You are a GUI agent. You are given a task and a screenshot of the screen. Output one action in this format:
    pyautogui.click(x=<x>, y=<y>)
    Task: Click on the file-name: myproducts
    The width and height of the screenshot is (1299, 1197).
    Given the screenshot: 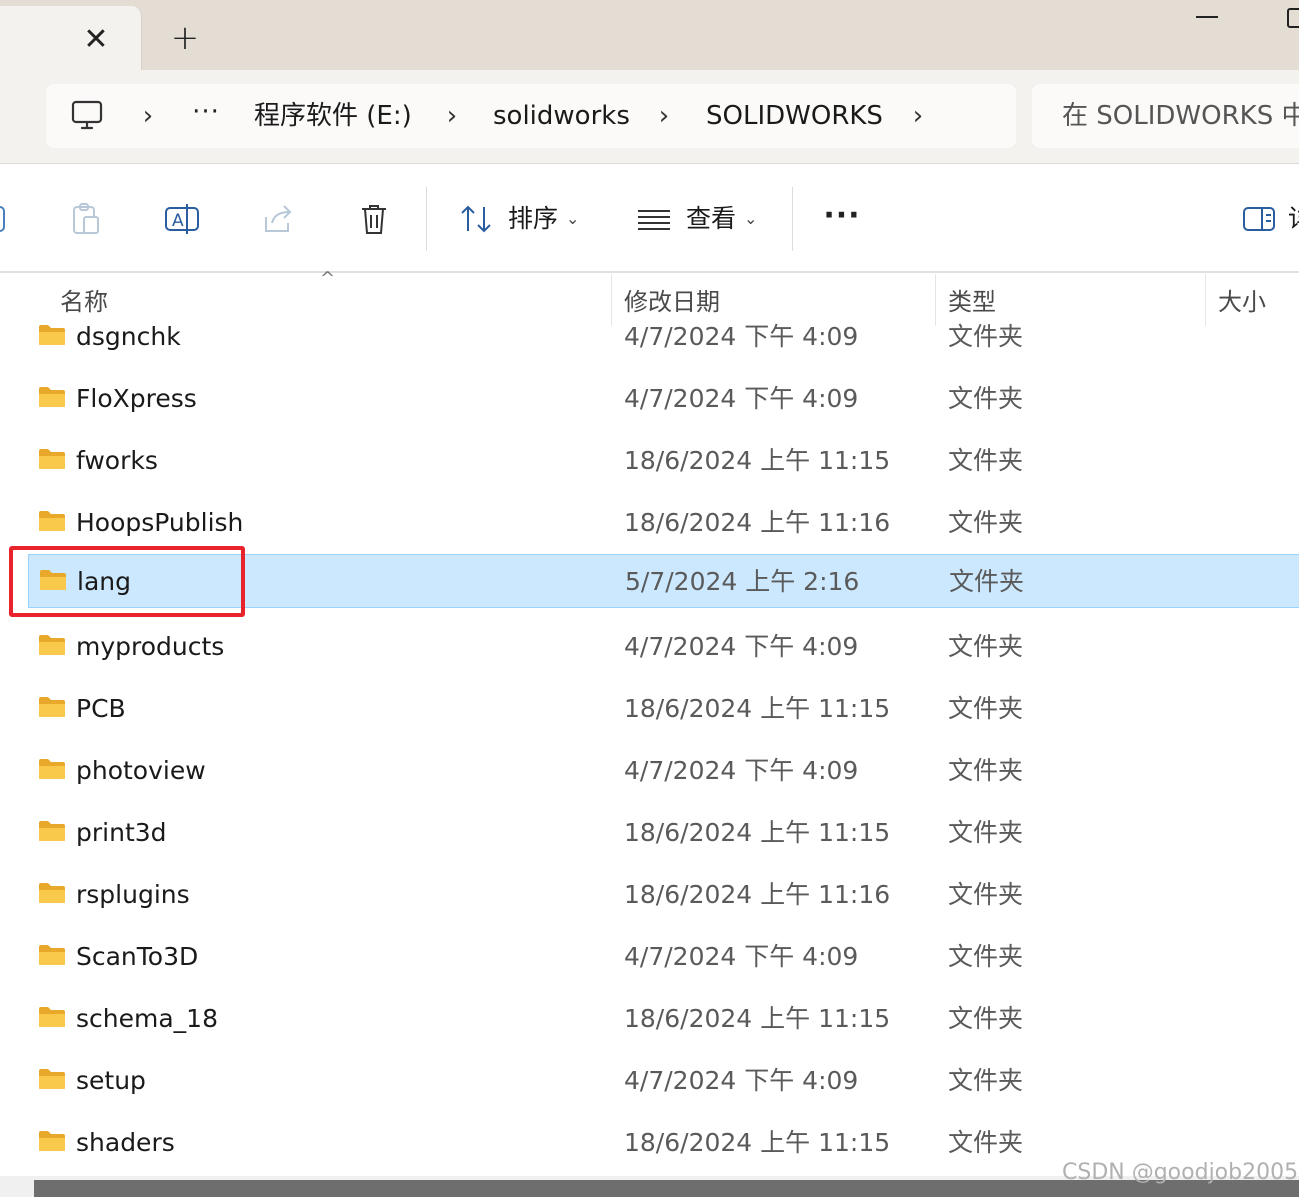 What is the action you would take?
    pyautogui.click(x=150, y=646)
    